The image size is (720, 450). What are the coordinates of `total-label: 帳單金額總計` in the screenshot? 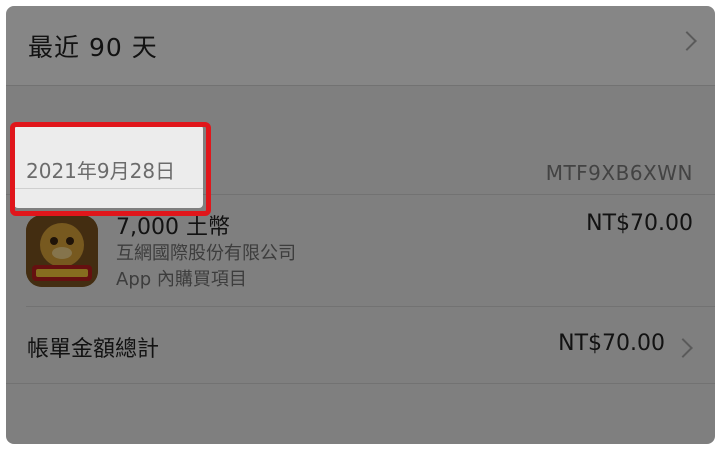 It's located at (93, 349).